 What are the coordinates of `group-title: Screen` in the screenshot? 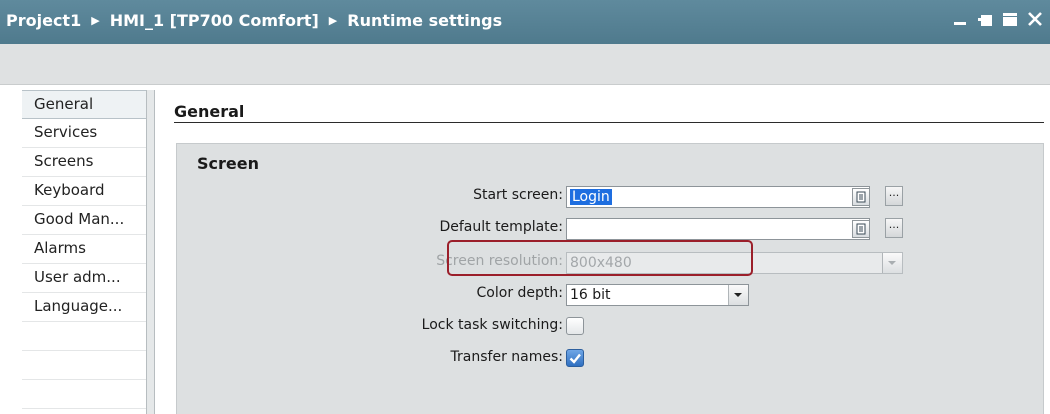 It's located at (228, 163).